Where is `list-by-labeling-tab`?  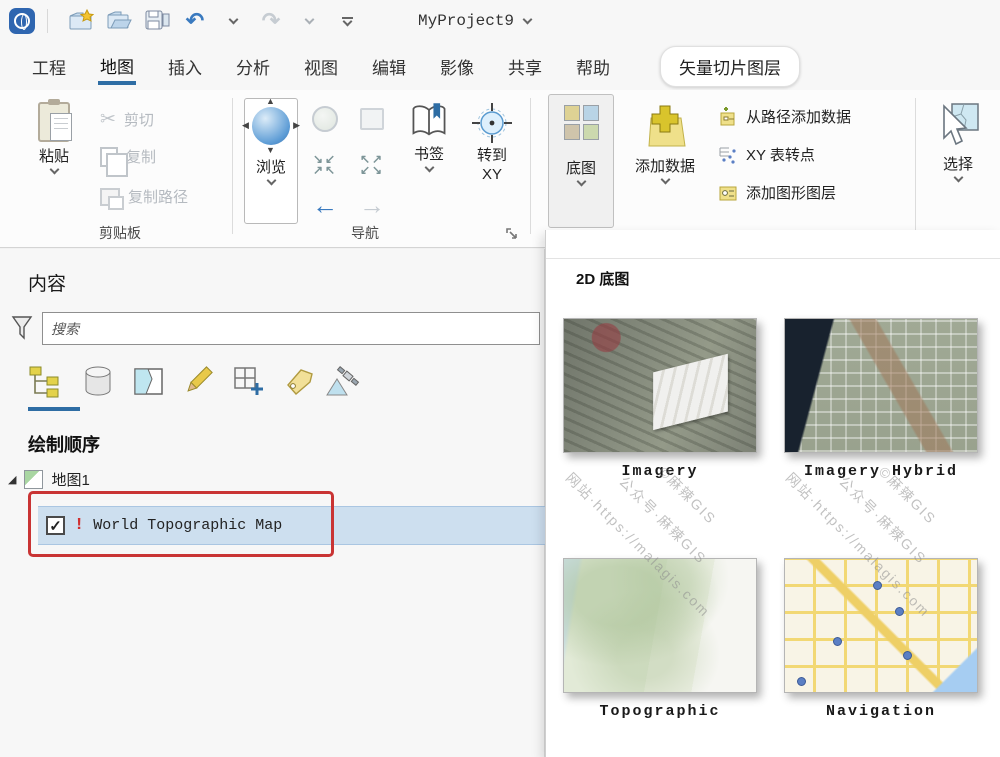 list-by-labeling-tab is located at coordinates (298, 381).